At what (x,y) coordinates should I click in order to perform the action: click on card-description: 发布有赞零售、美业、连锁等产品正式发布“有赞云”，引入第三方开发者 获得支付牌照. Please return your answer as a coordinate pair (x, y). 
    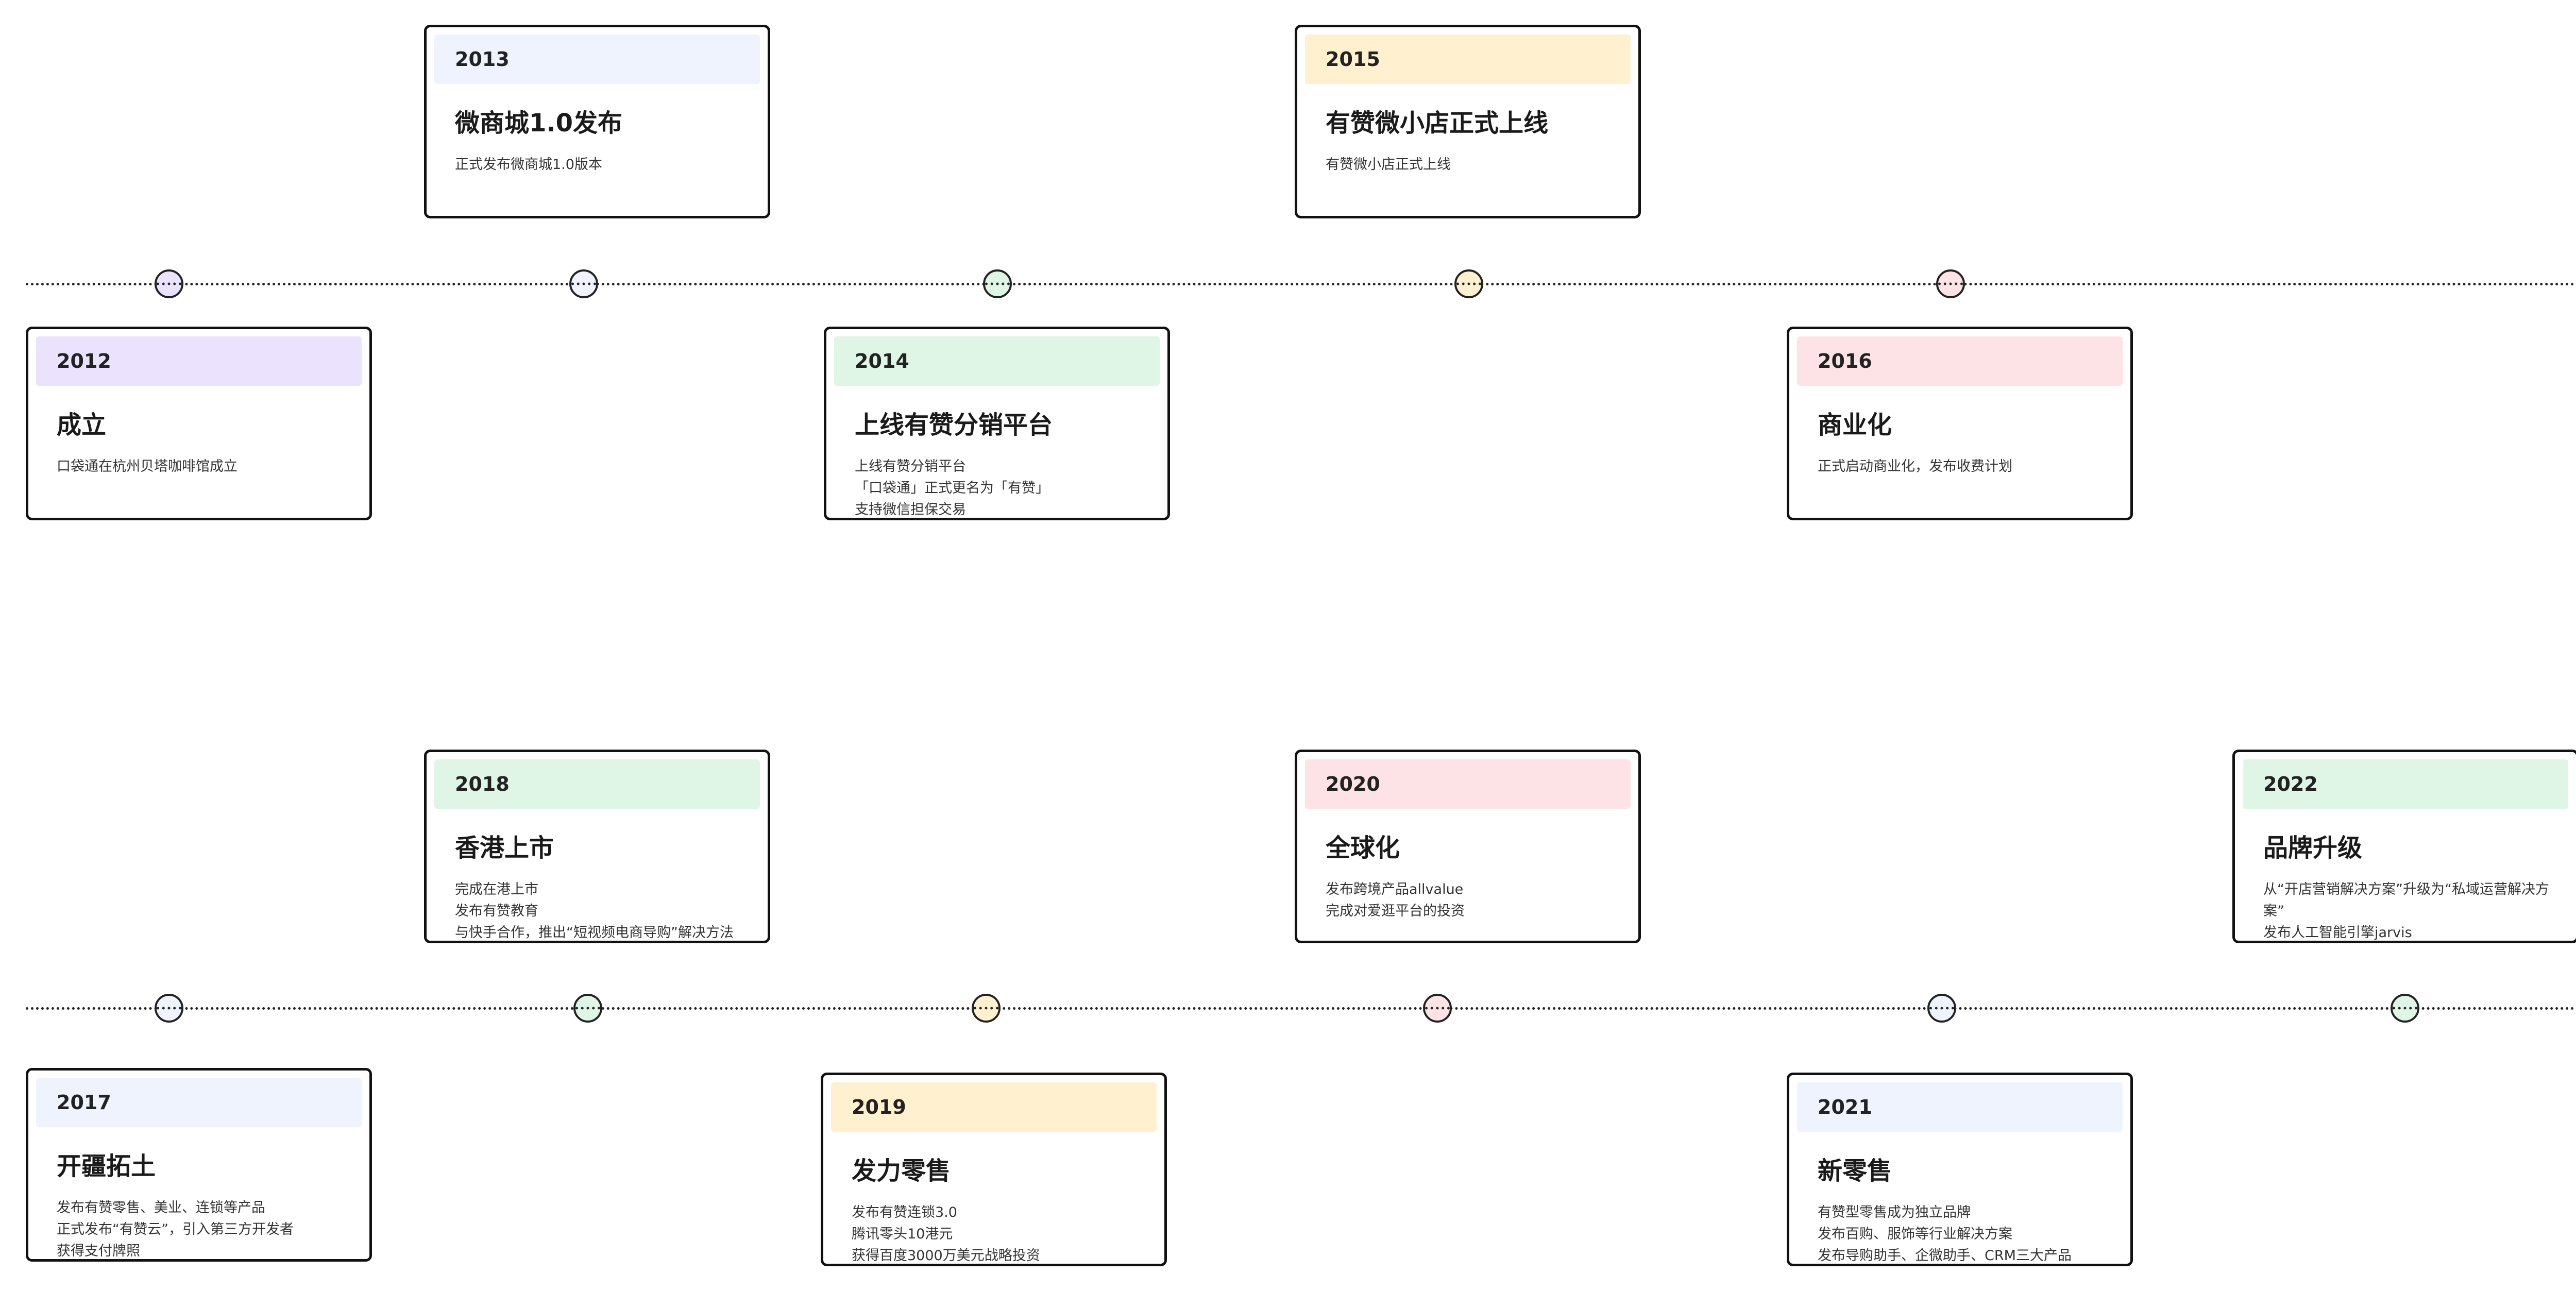
    Looking at the image, I should click on (208, 1228).